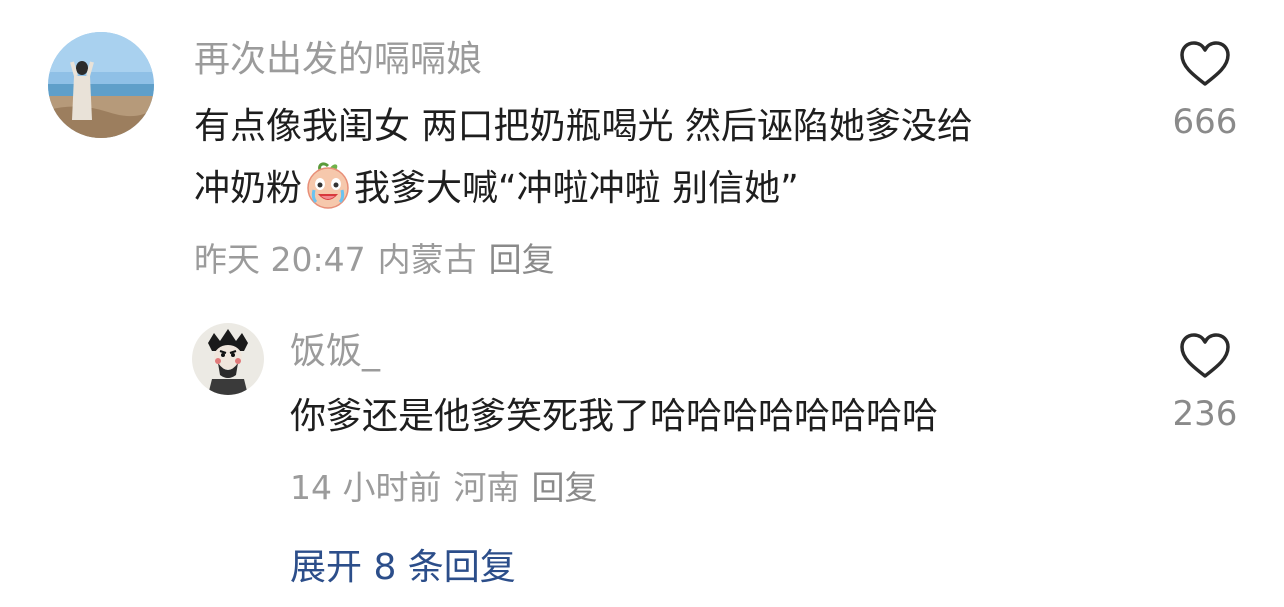  I want to click on comment-location: 内蒙古, so click(427, 259).